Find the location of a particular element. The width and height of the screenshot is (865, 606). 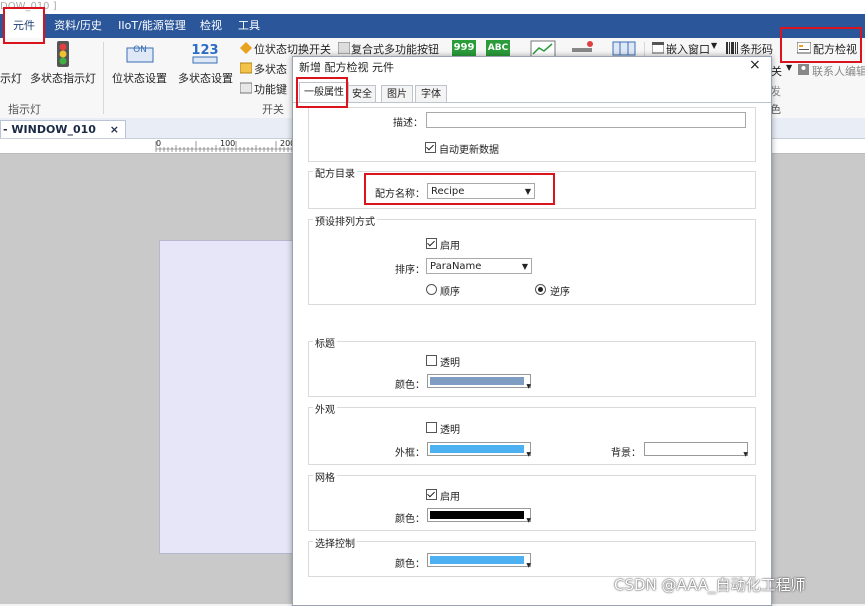

group-indicator-label: 指示灯 is located at coordinates (24, 109).